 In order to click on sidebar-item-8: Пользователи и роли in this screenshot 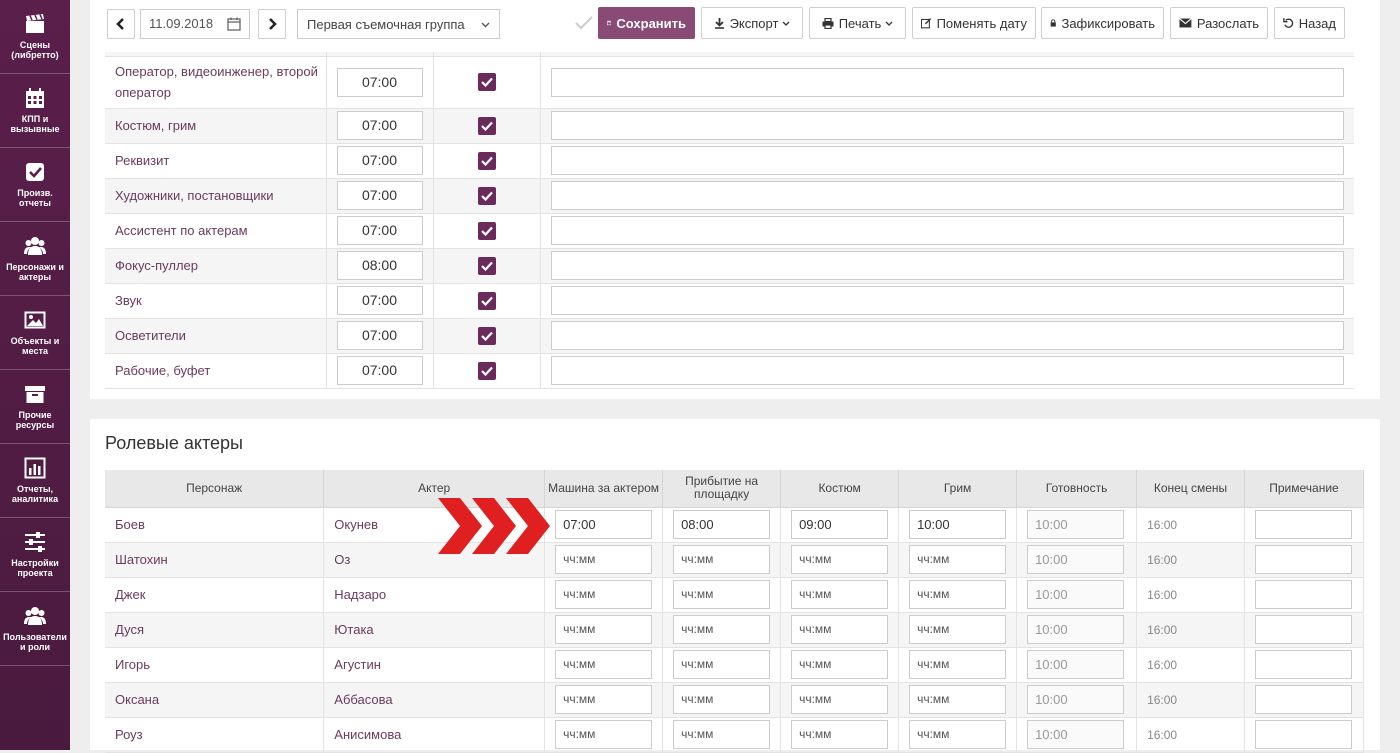, I will do `click(35, 629)`.